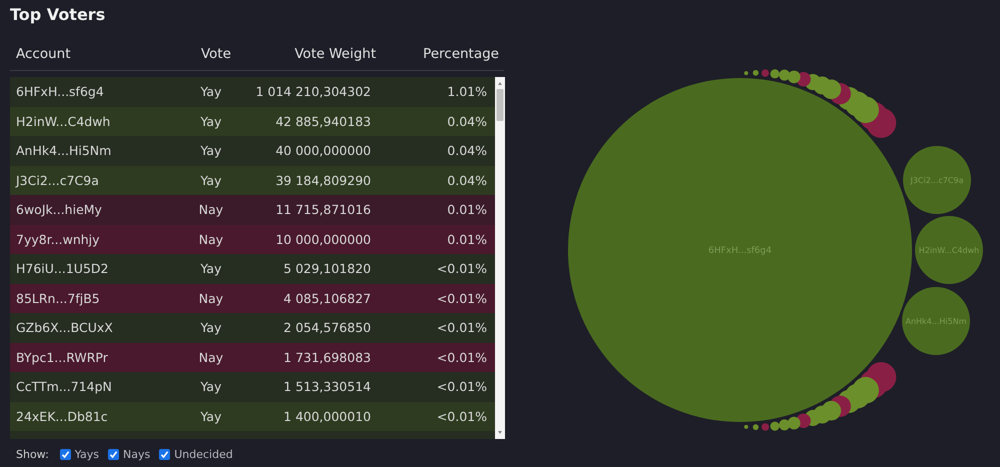  What do you see at coordinates (64, 150) in the screenshot?
I see `table-cell-text: AnHk4...Hi5Nm` at bounding box center [64, 150].